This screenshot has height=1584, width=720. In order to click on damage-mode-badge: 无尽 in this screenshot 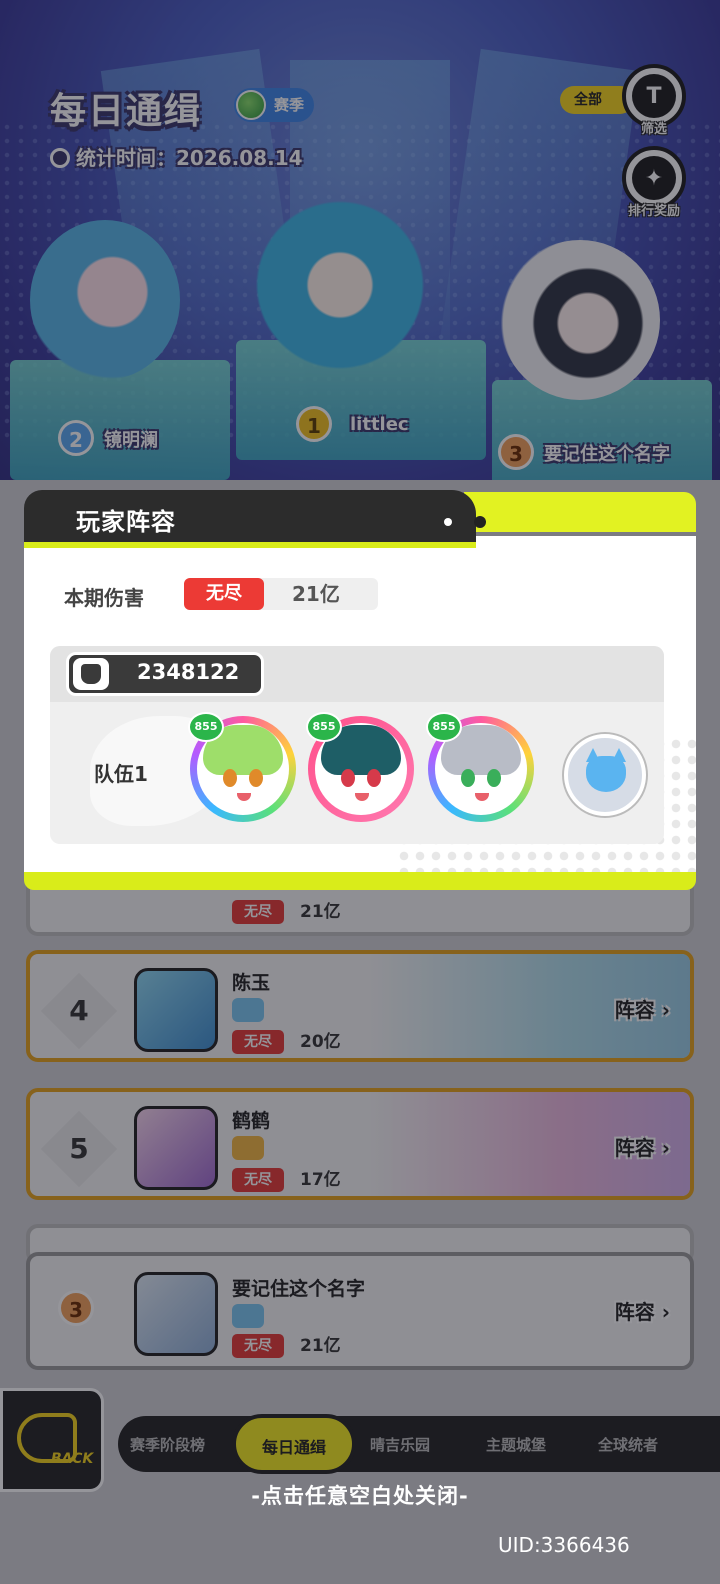, I will do `click(224, 594)`.